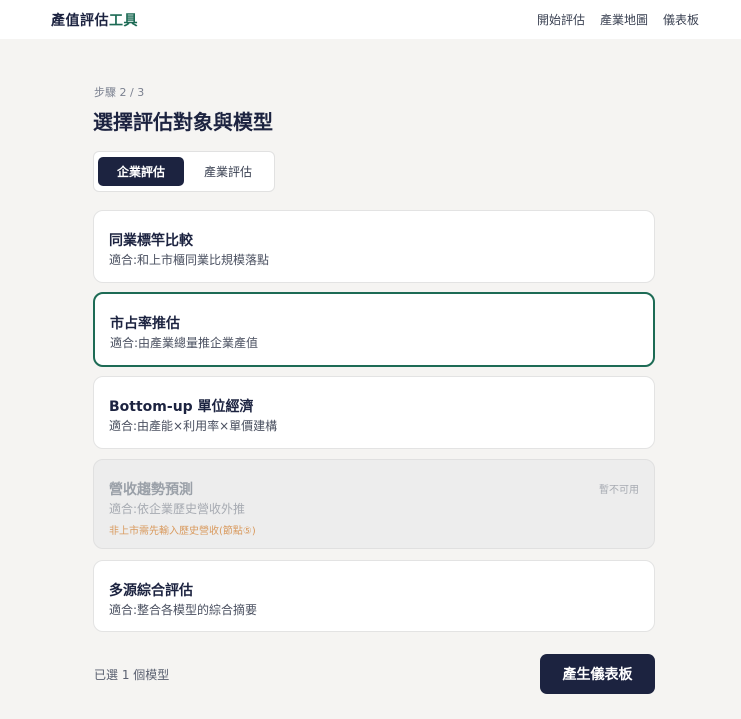 The image size is (741, 719). Describe the element at coordinates (619, 490) in the screenshot. I see `unavailable-badge: 暫不可用` at that location.